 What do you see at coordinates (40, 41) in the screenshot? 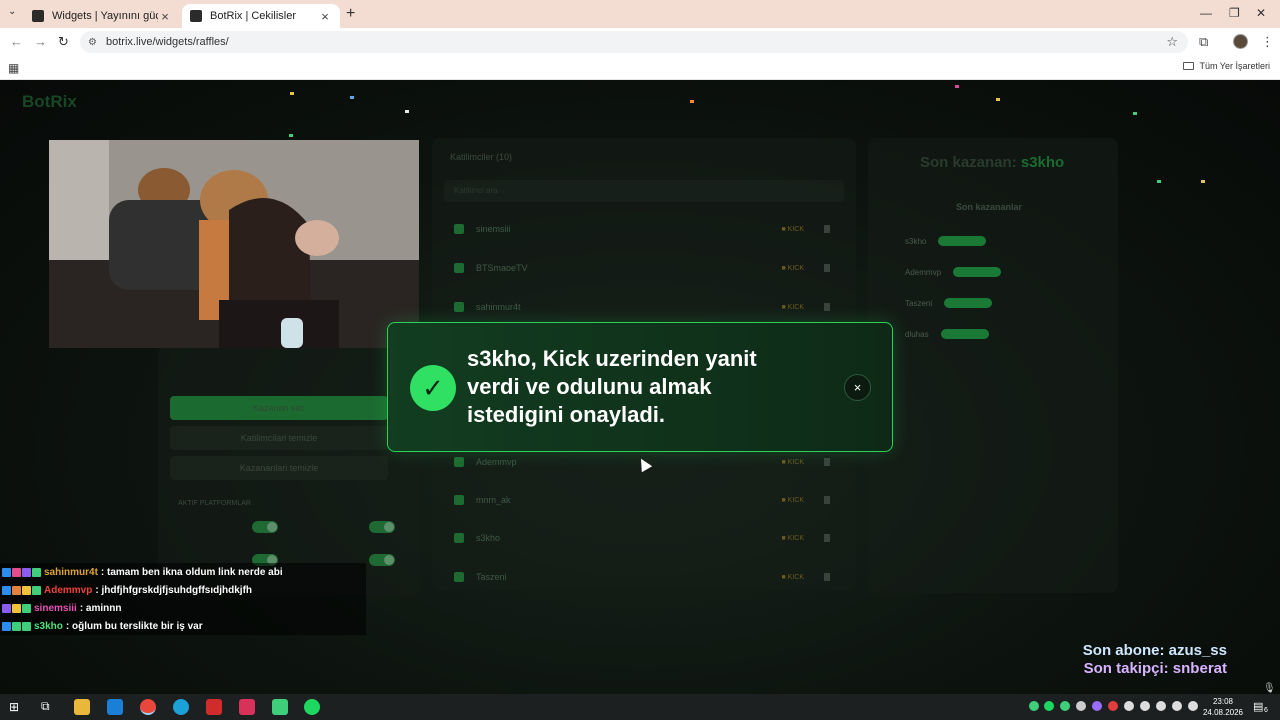
I see `forward-arrow-icon: →` at bounding box center [40, 41].